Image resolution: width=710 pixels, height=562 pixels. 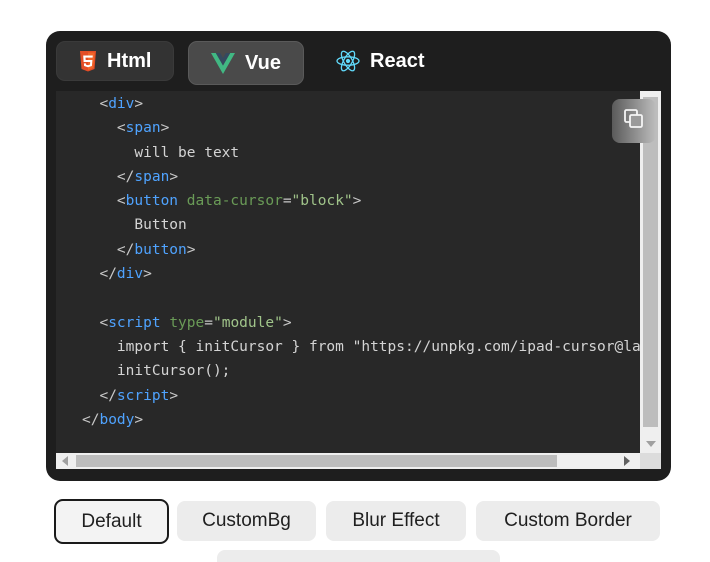 I want to click on custom-border-option-button: Custom Border, so click(x=568, y=521).